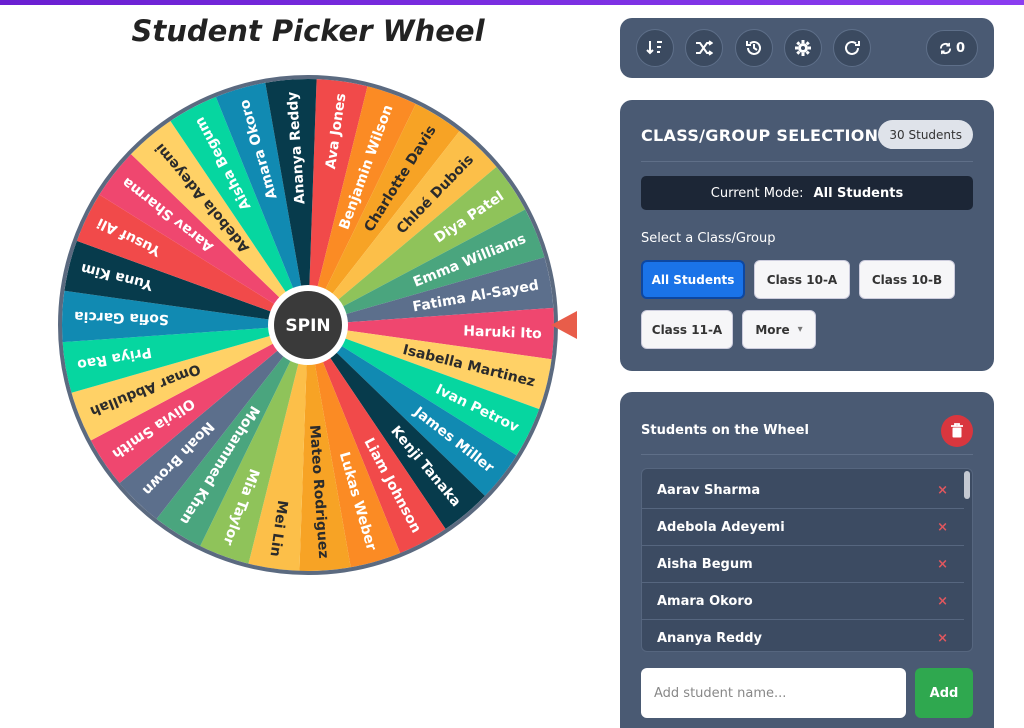 Image resolution: width=1024 pixels, height=728 pixels. What do you see at coordinates (307, 326) in the screenshot?
I see `spin-label: SPIN` at bounding box center [307, 326].